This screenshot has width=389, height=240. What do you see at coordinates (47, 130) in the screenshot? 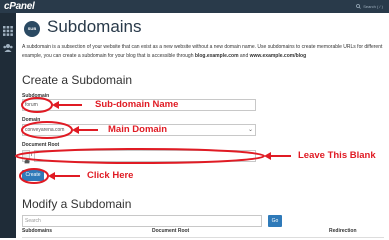
I see `domain-circle-mark` at bounding box center [47, 130].